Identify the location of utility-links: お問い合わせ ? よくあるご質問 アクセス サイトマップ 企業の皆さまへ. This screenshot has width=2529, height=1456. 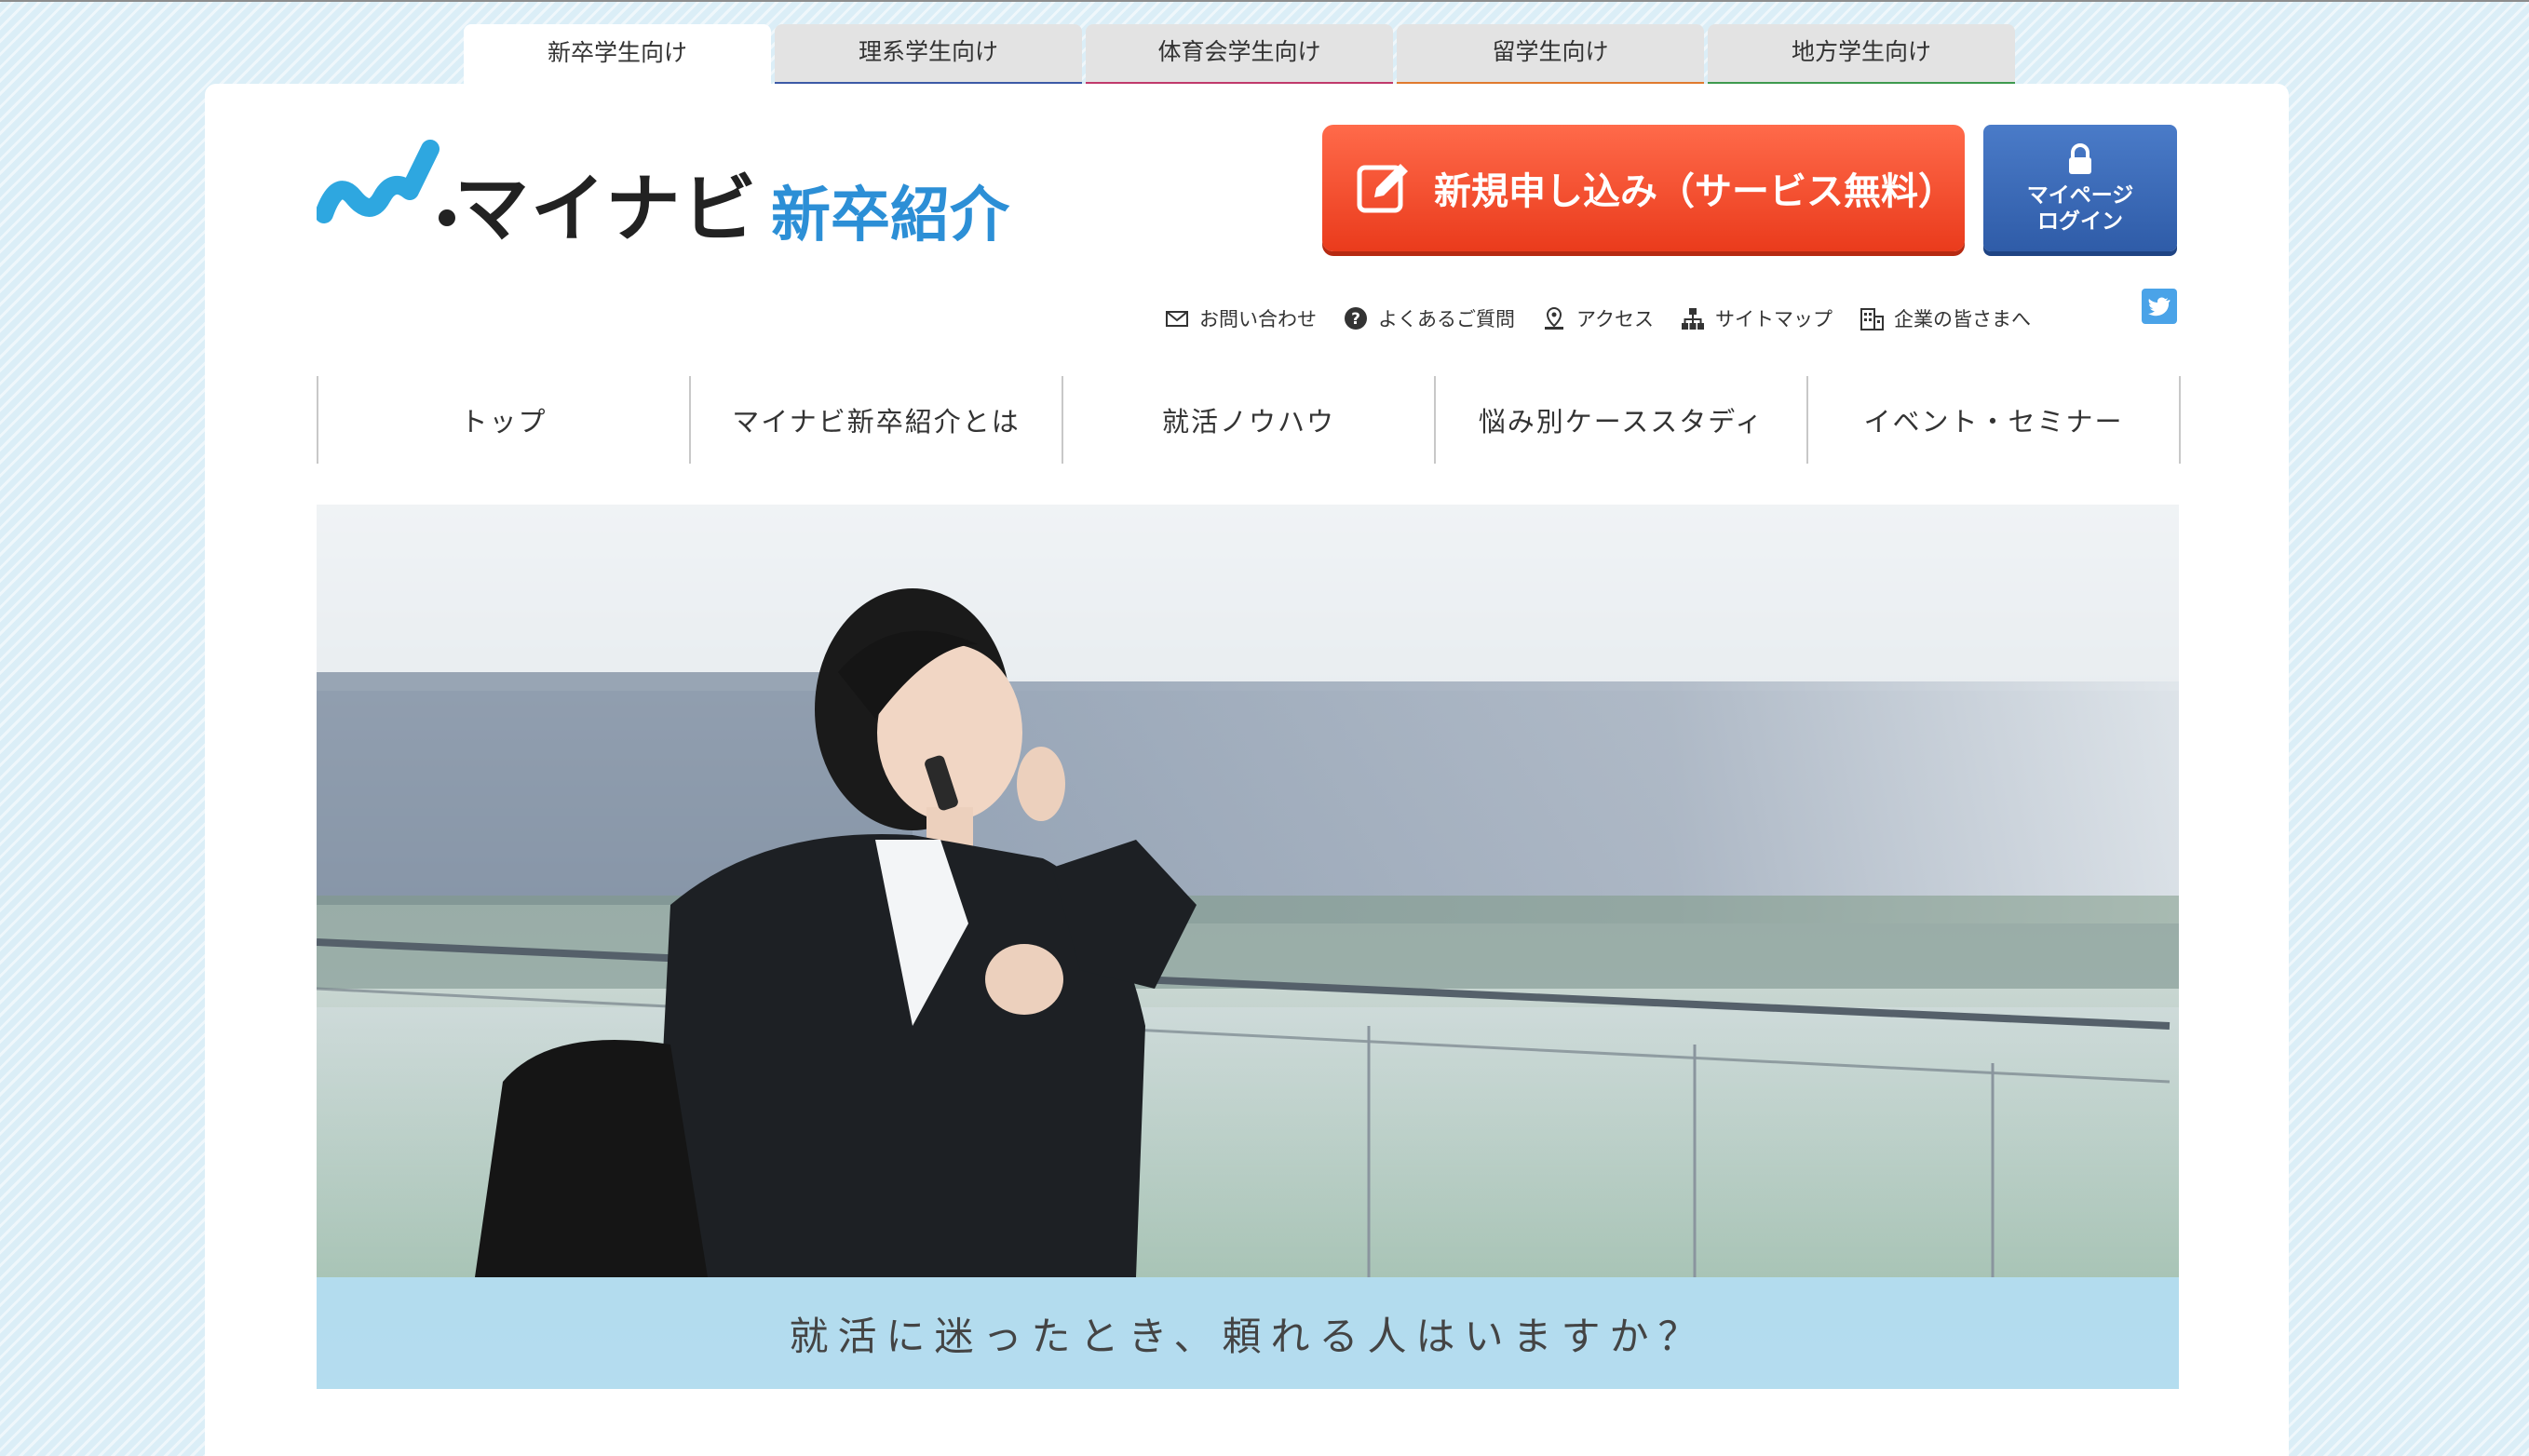
(1597, 318).